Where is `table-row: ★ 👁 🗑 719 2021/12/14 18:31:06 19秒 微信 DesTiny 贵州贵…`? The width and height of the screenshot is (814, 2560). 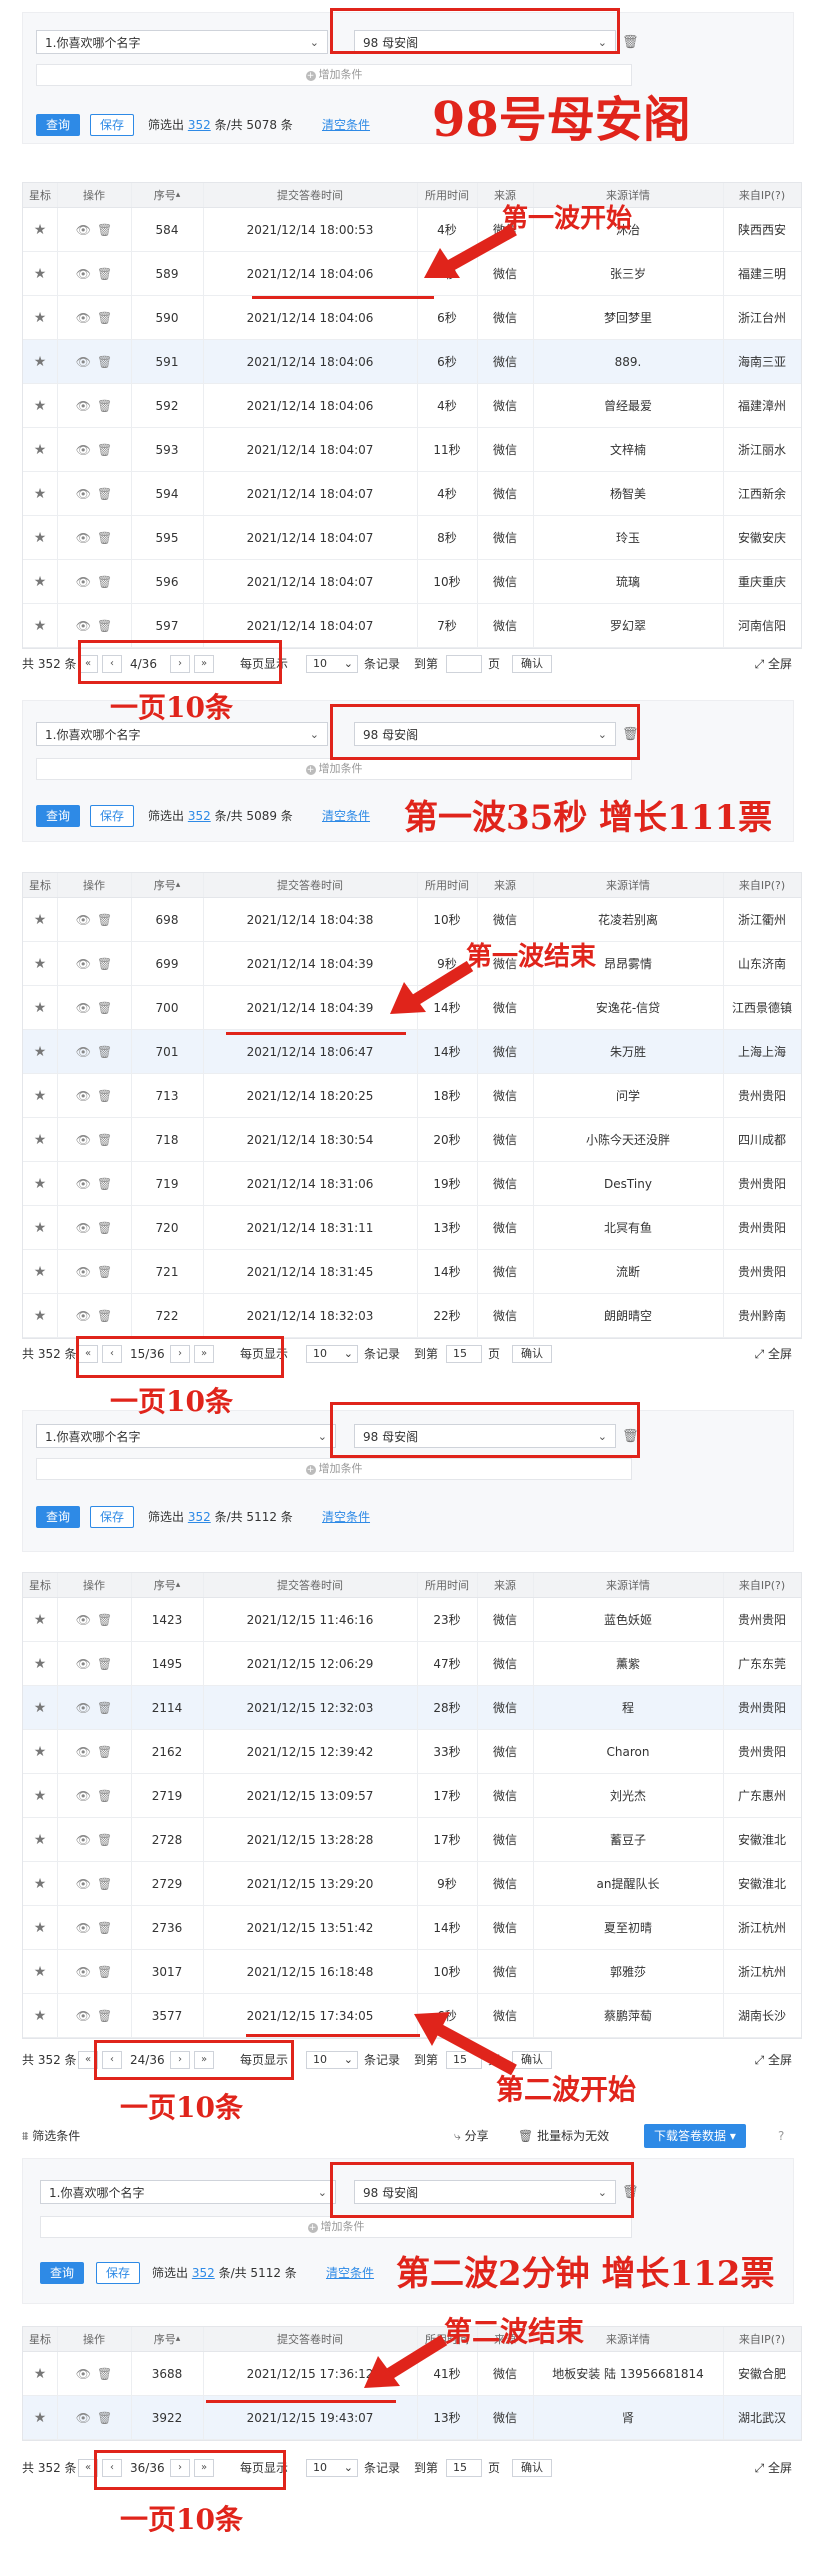
table-row: ★ 👁 🗑 719 2021/12/14 18:31:06 19秒 微信 DesTiny 贵州贵… is located at coordinates (412, 1184).